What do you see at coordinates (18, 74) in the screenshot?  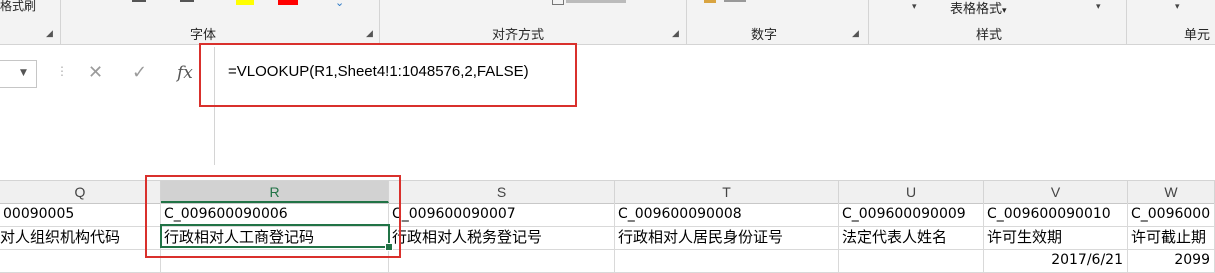 I see `name-box` at bounding box center [18, 74].